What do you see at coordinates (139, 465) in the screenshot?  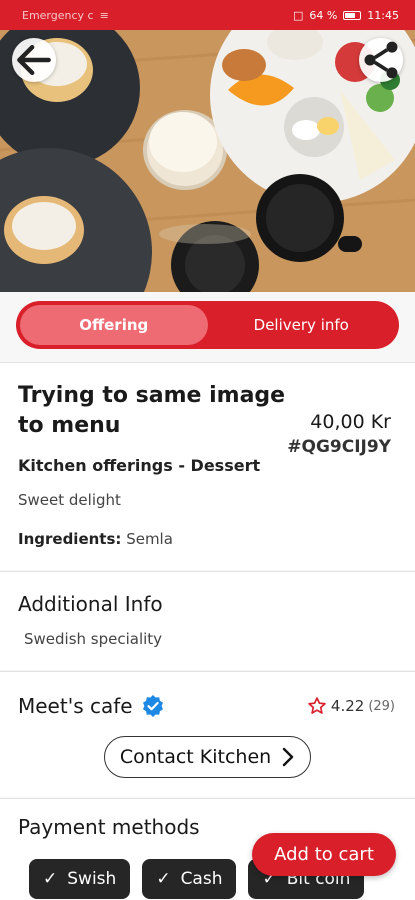 I see `item-category: Kitchen offerings - Dessert` at bounding box center [139, 465].